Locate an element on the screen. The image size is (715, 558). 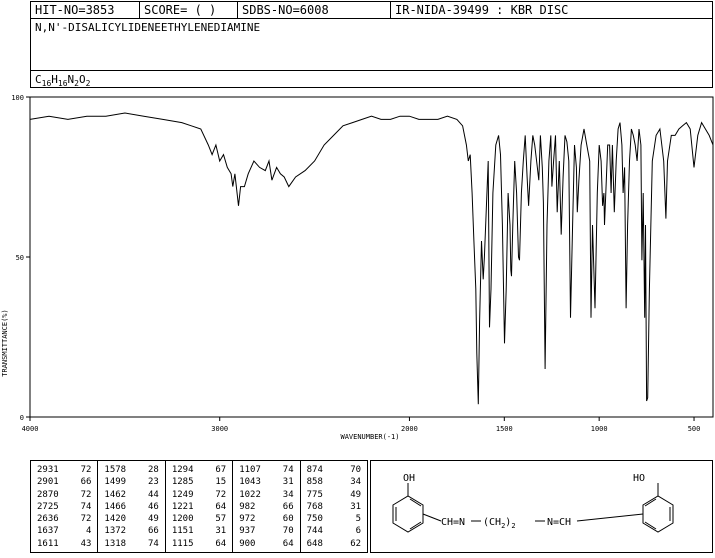
peak-row: 2901 66 is located at coordinates (66, 482).